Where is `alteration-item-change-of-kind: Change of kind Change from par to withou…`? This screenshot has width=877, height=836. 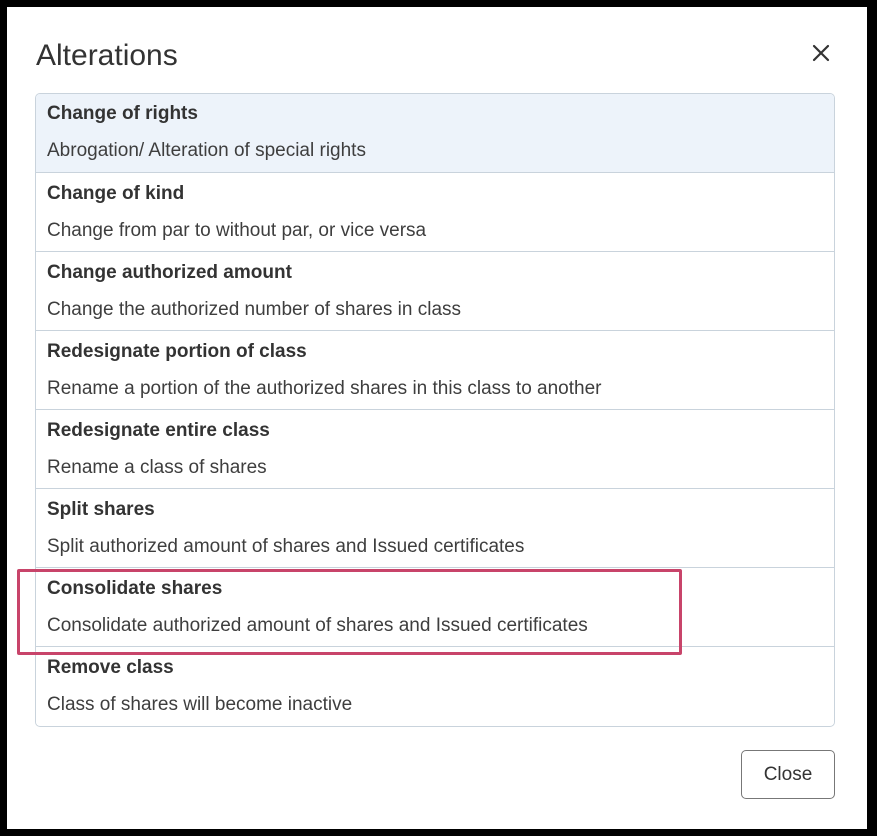
alteration-item-change-of-kind: Change of kind Change from par to withou… is located at coordinates (435, 211).